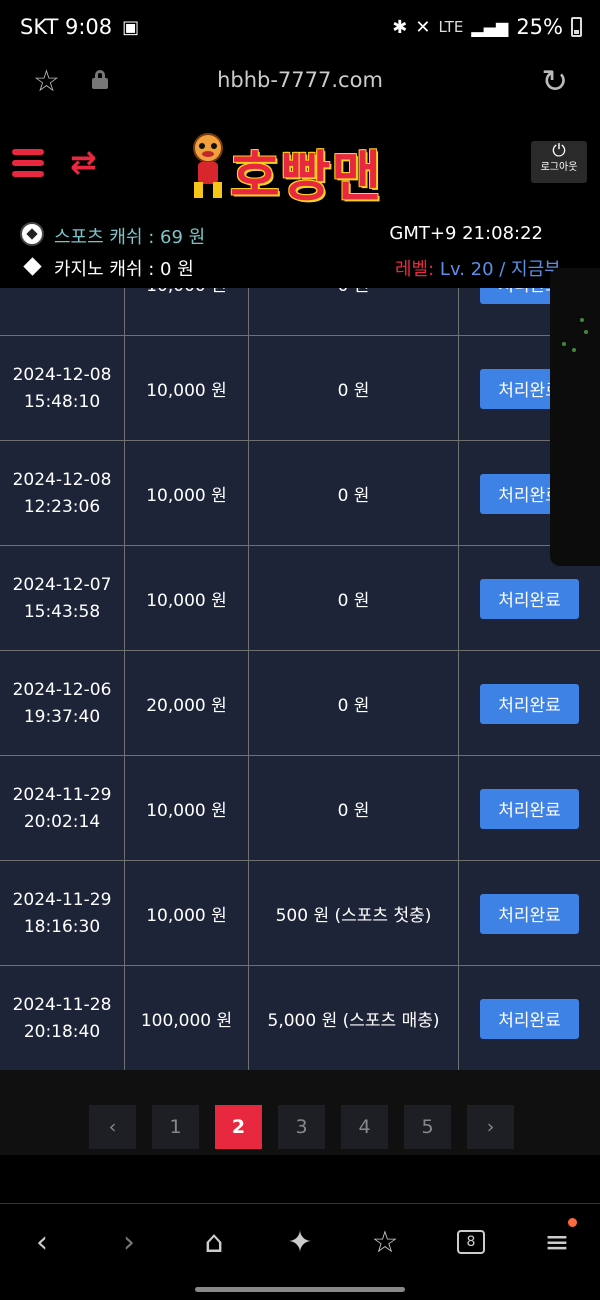 The width and height of the screenshot is (600, 1300). What do you see at coordinates (310, 268) in the screenshot?
I see `info-row-casino: 카지노 캐쉬 : 0 원 레벨: Lv. 20 / 지금부` at bounding box center [310, 268].